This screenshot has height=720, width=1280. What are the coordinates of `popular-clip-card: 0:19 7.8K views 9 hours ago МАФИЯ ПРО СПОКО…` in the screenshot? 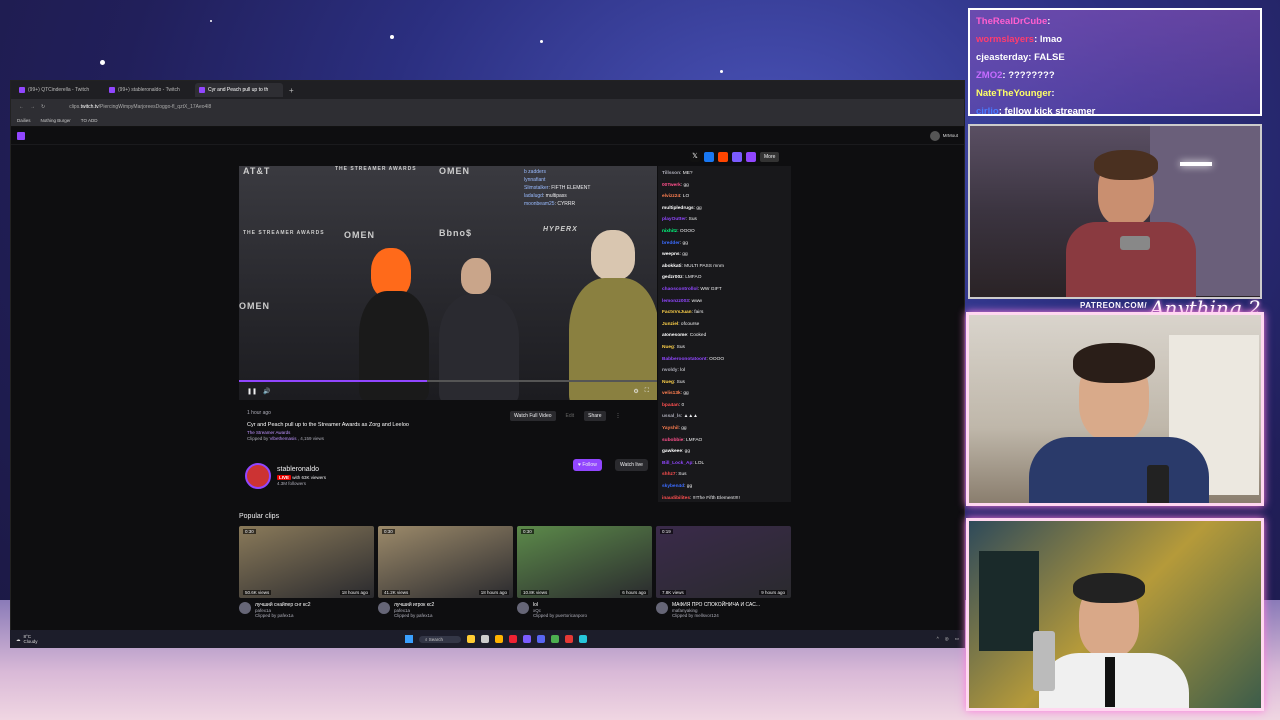 It's located at (723, 572).